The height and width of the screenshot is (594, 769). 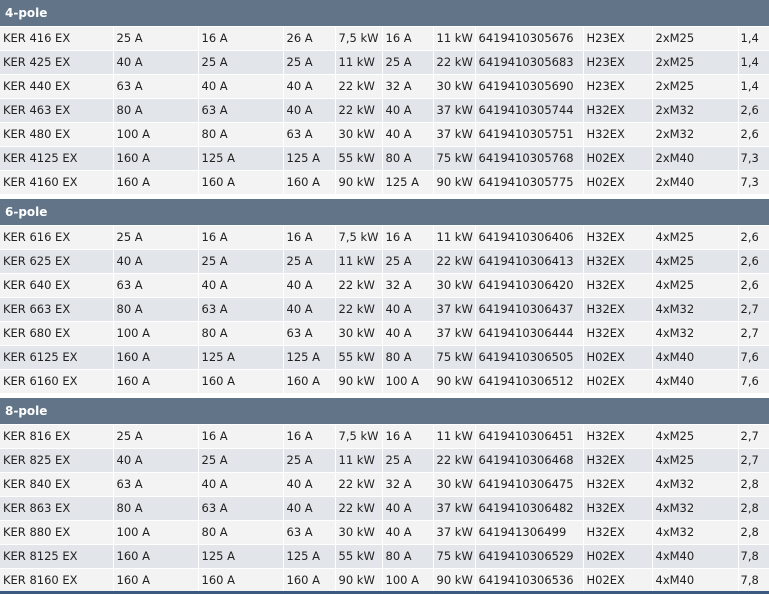 I want to click on group-title: 4-pole, so click(x=384, y=13).